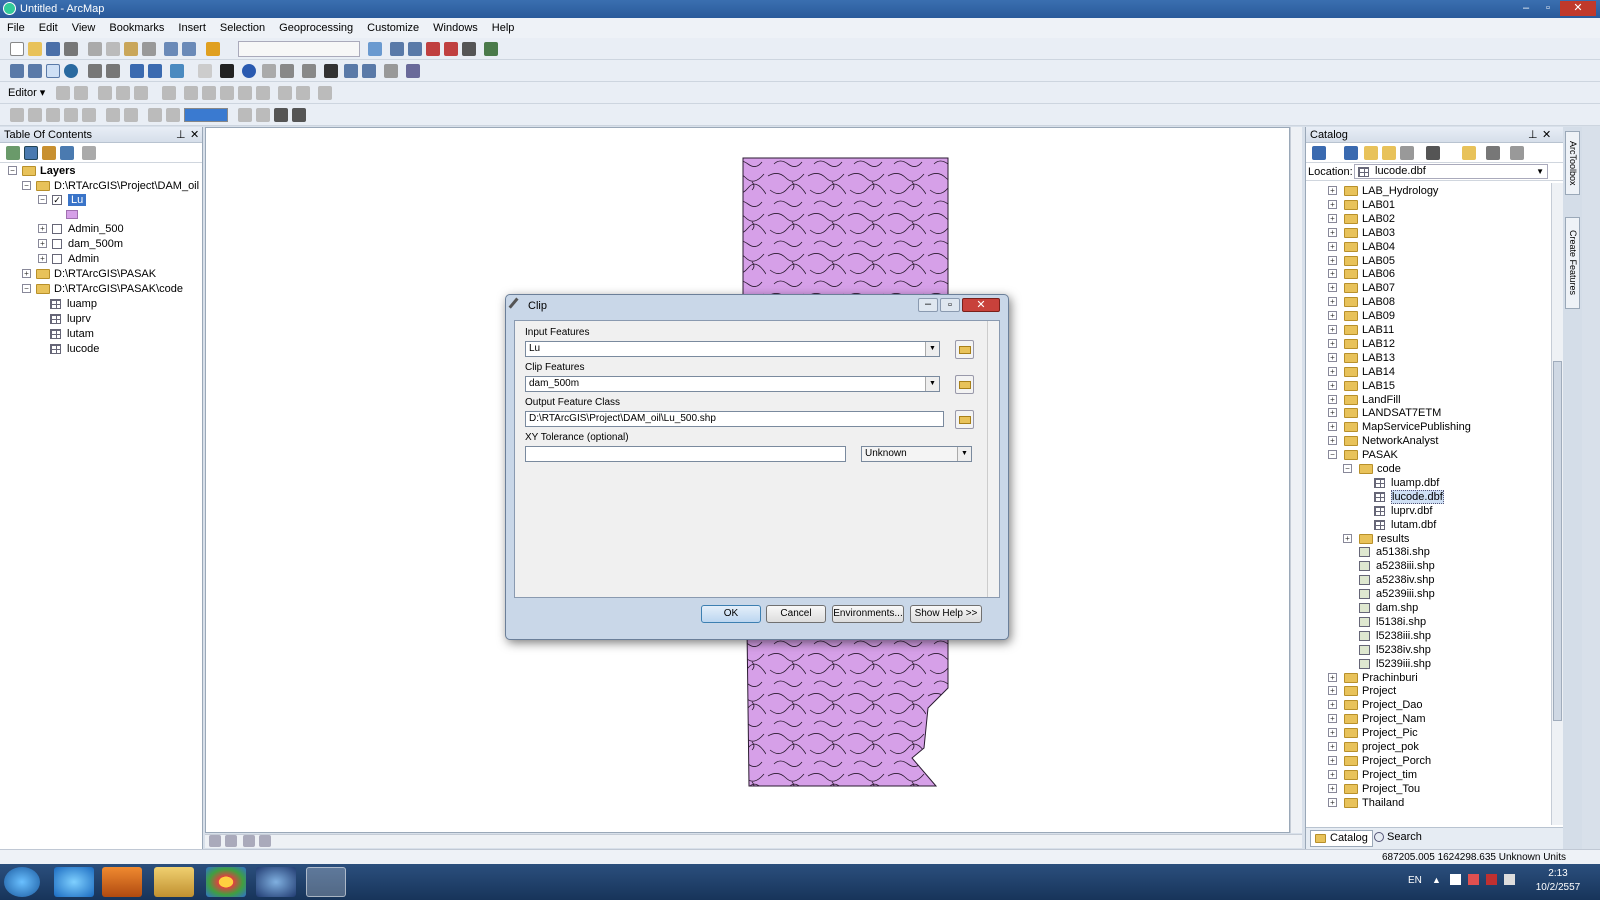 The width and height of the screenshot is (1600, 900). What do you see at coordinates (74, 349) in the screenshot?
I see `toc-table-lucode: lucode` at bounding box center [74, 349].